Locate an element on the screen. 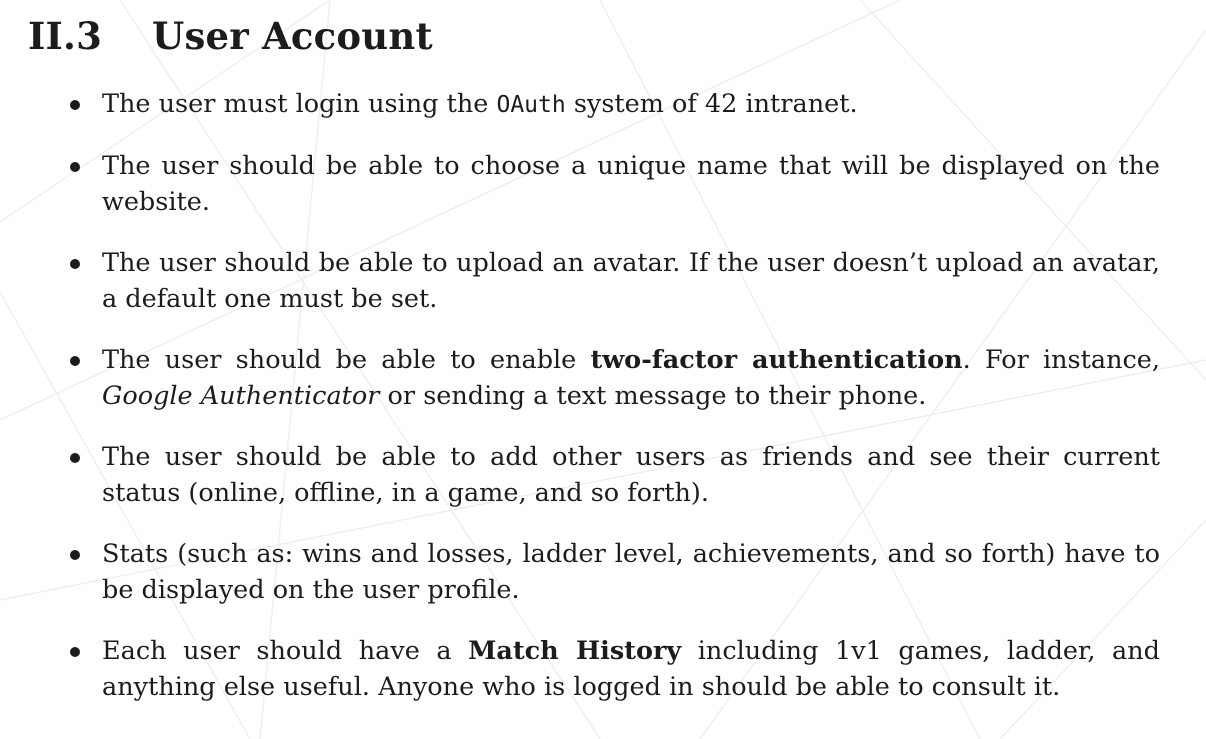 This screenshot has width=1206, height=739. code-text: OAuth is located at coordinates (531, 105).